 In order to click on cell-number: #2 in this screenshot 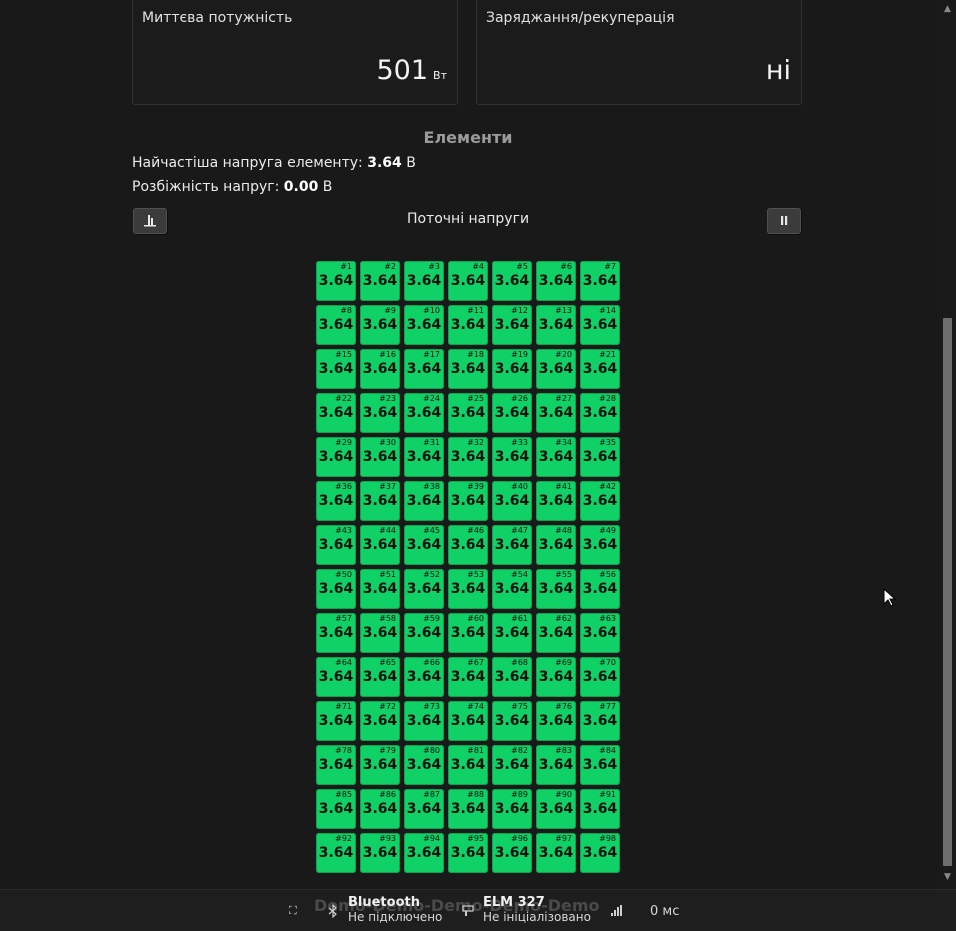, I will do `click(390, 266)`.